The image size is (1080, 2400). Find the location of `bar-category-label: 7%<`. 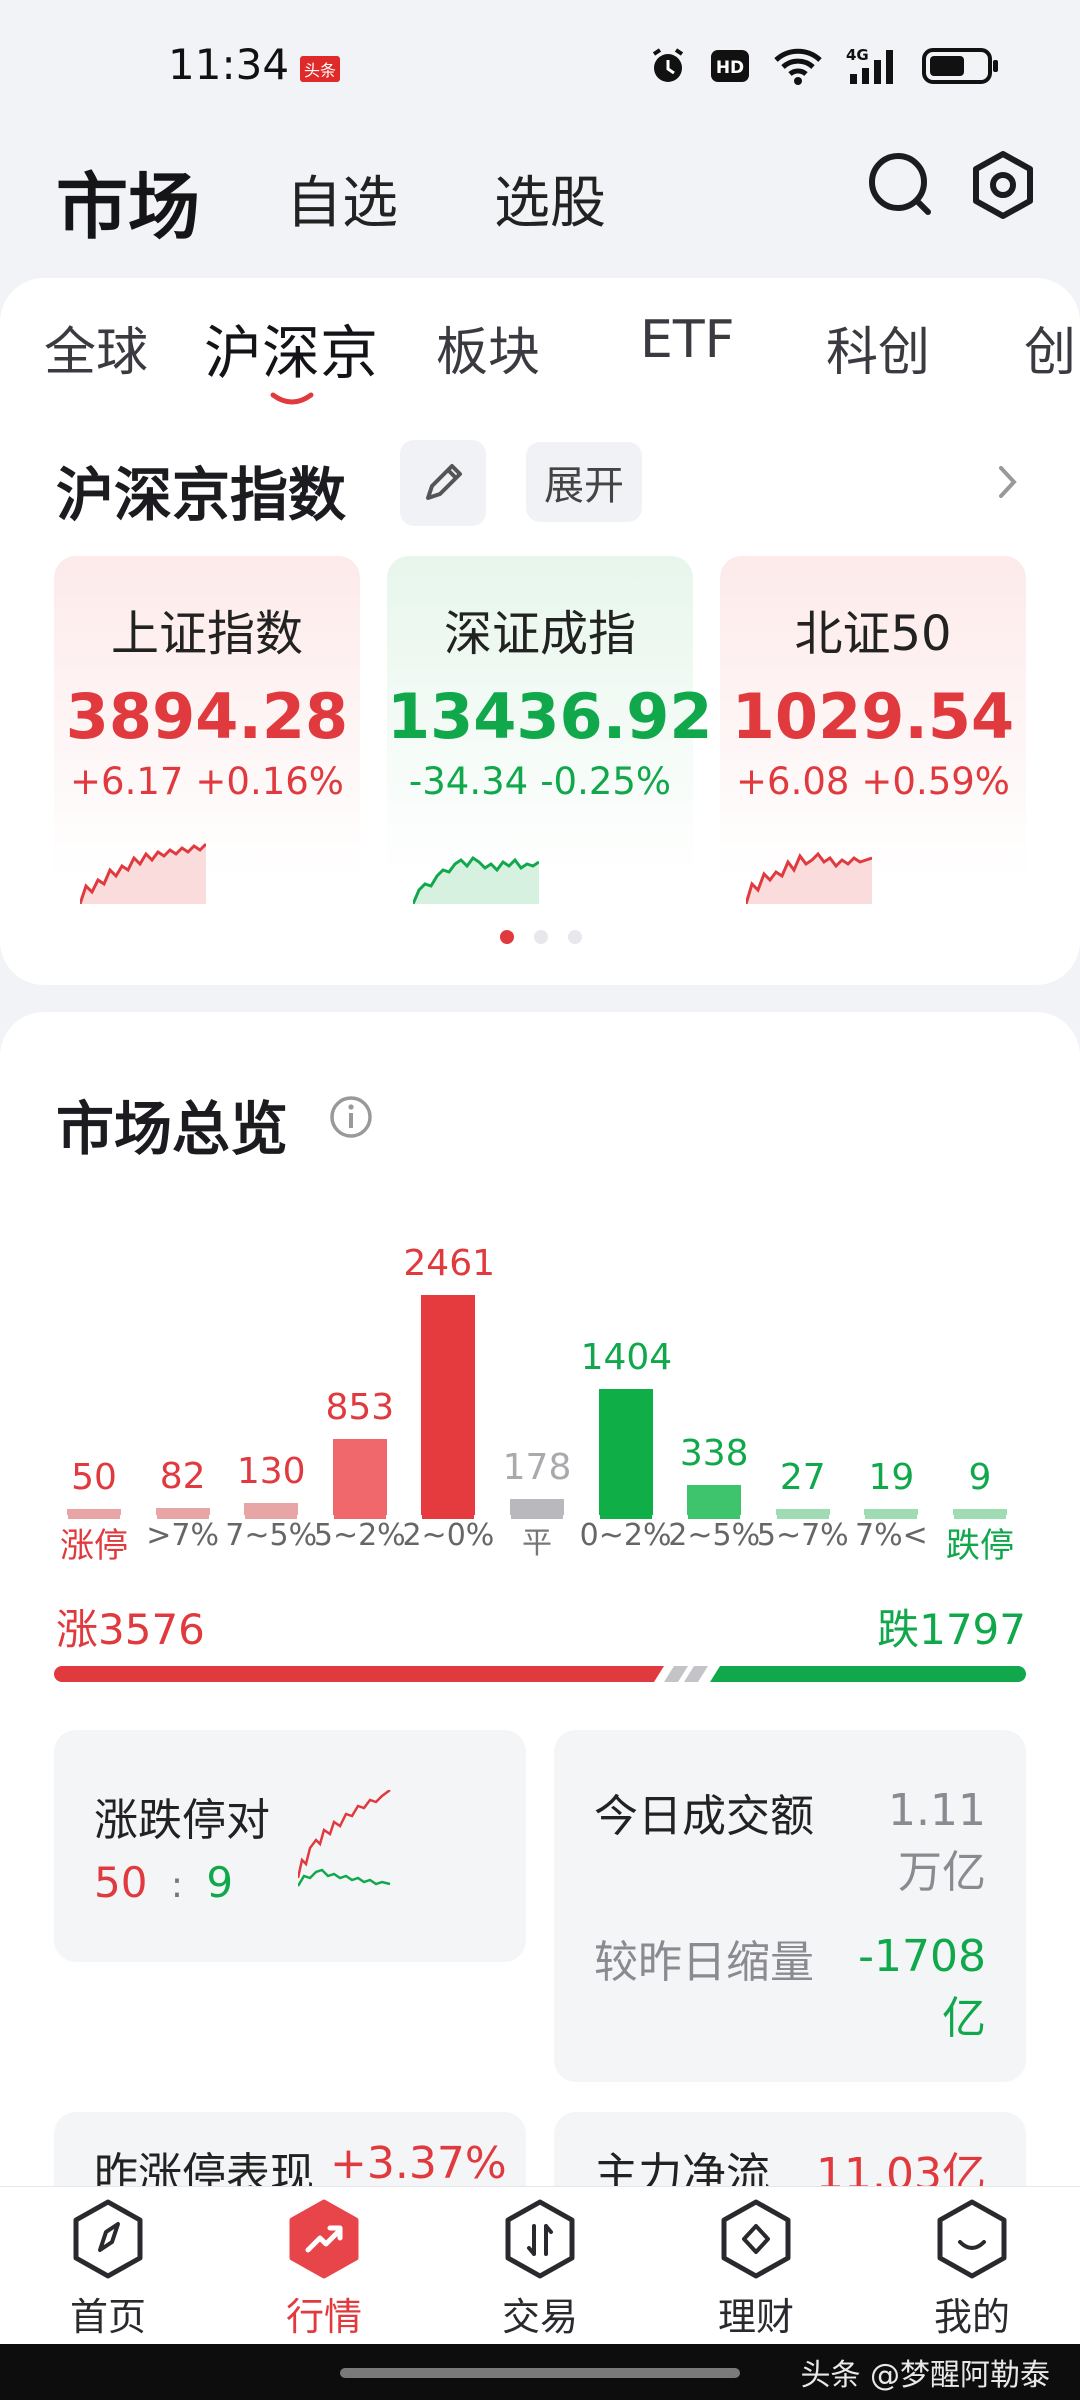

bar-category-label: 7%< is located at coordinates (891, 1535).